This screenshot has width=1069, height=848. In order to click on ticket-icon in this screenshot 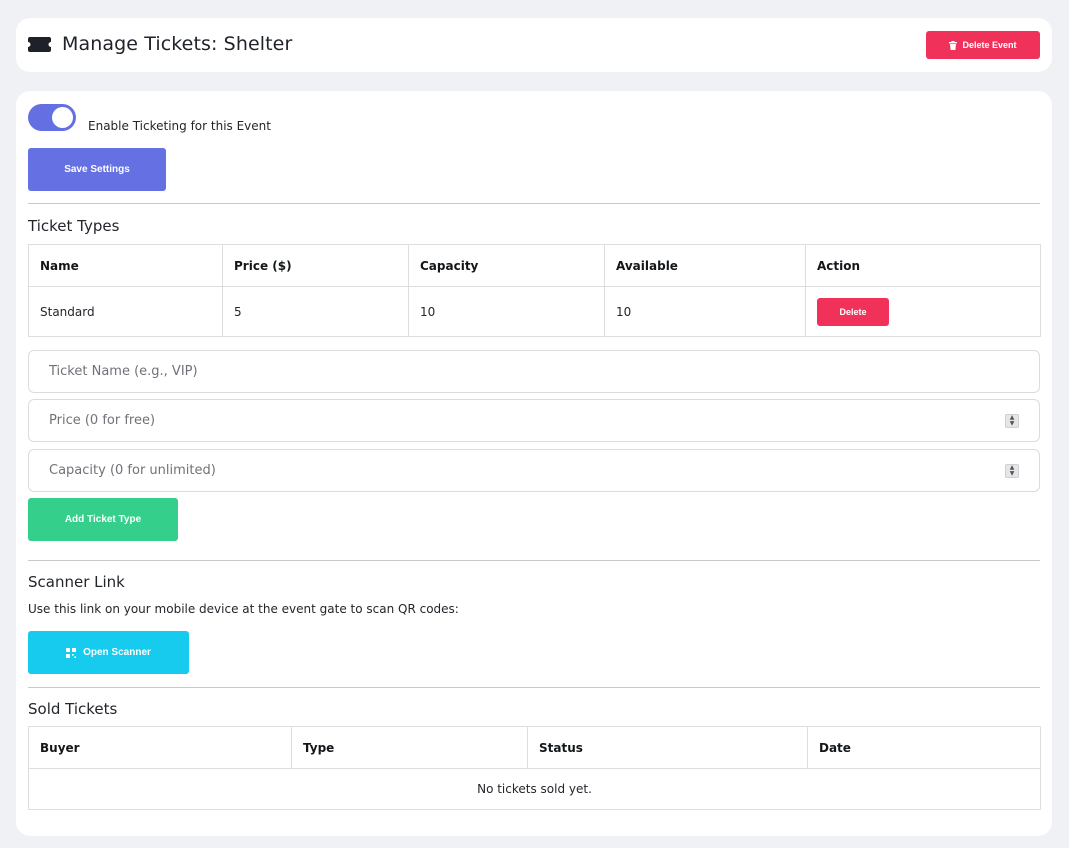, I will do `click(39, 44)`.